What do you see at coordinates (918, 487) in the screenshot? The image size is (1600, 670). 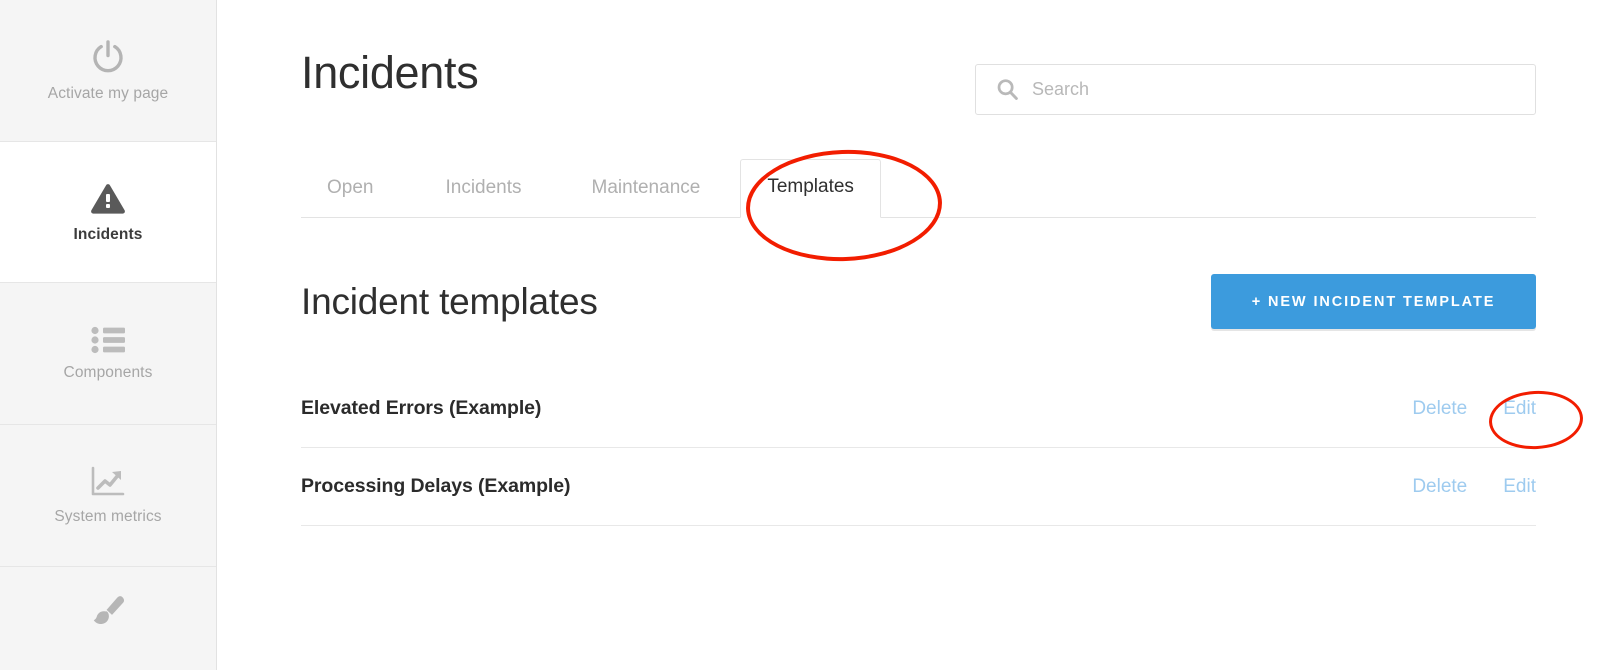 I see `table-row: Processing Delays (Example) Delete Edit` at bounding box center [918, 487].